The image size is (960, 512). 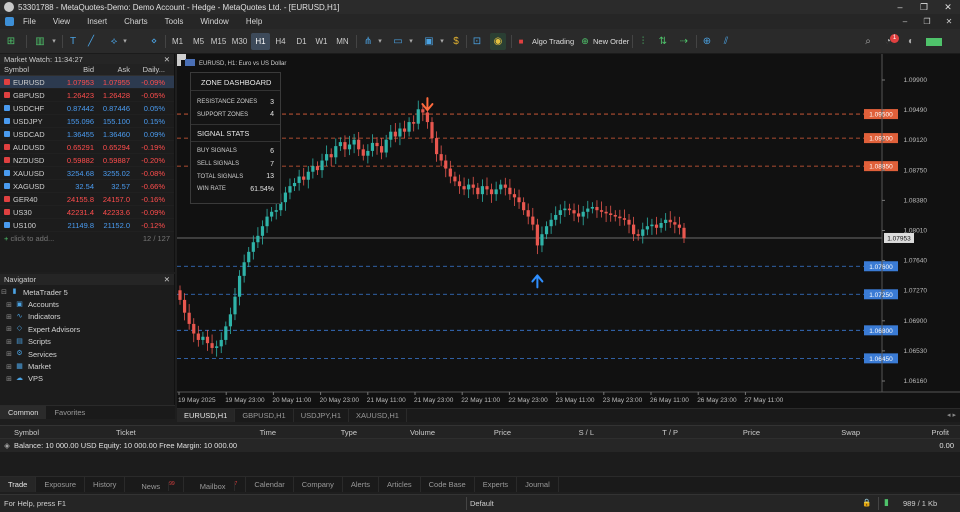 I want to click on timeframe-w1: W1, so click(x=321, y=41).